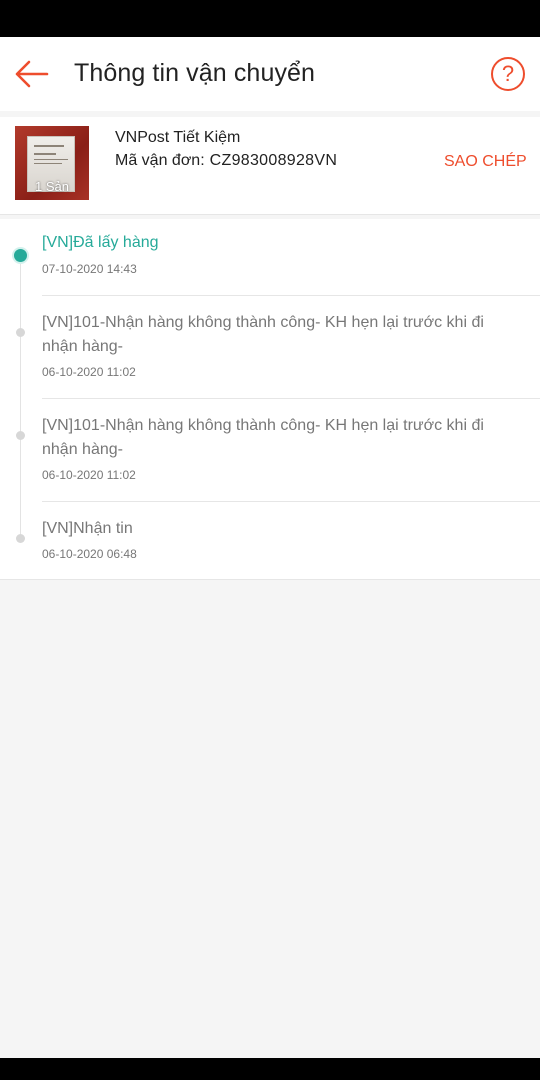 The image size is (540, 1080). I want to click on timeline-item: [VN]Nhận tin 06-10-2020 06:48, so click(270, 541).